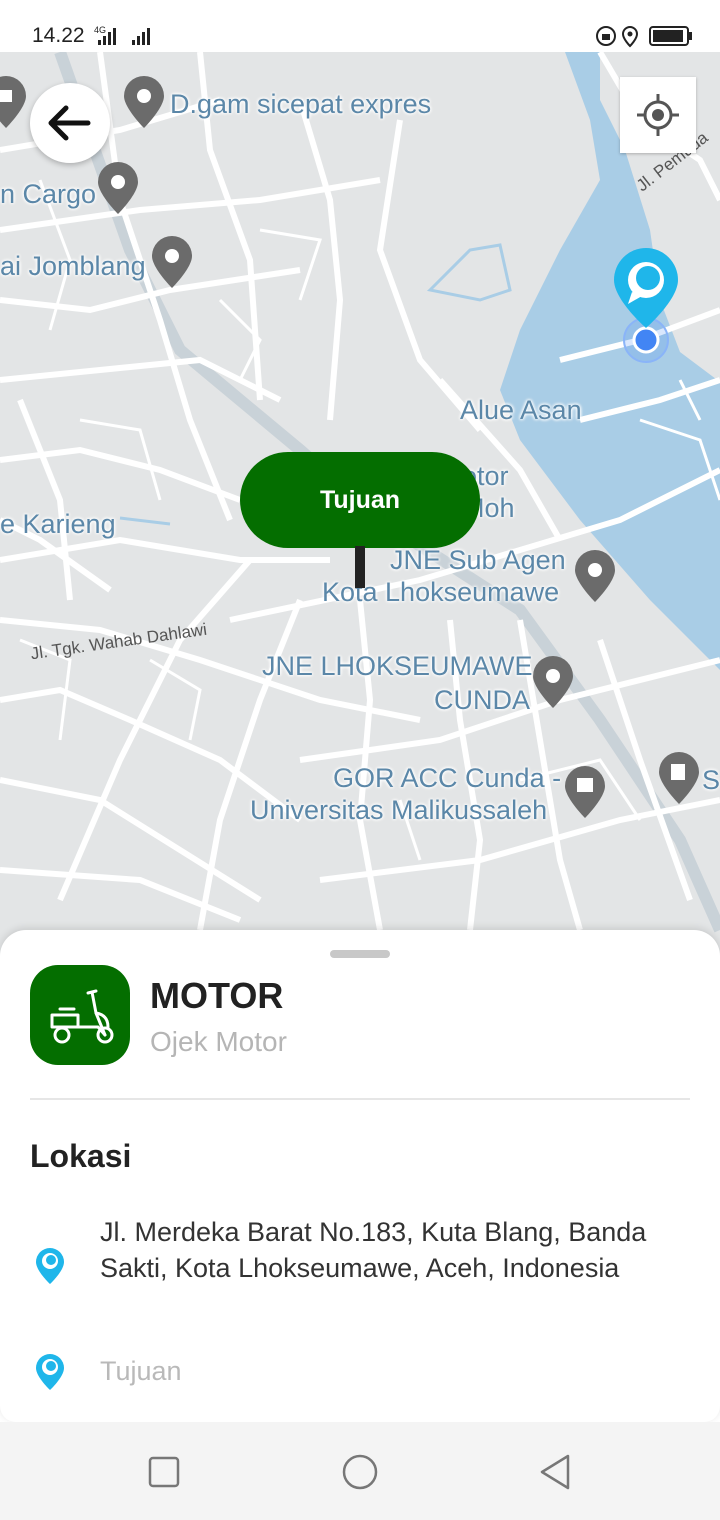 The height and width of the screenshot is (1520, 720). I want to click on network-type-label: 4G, so click(100, 30).